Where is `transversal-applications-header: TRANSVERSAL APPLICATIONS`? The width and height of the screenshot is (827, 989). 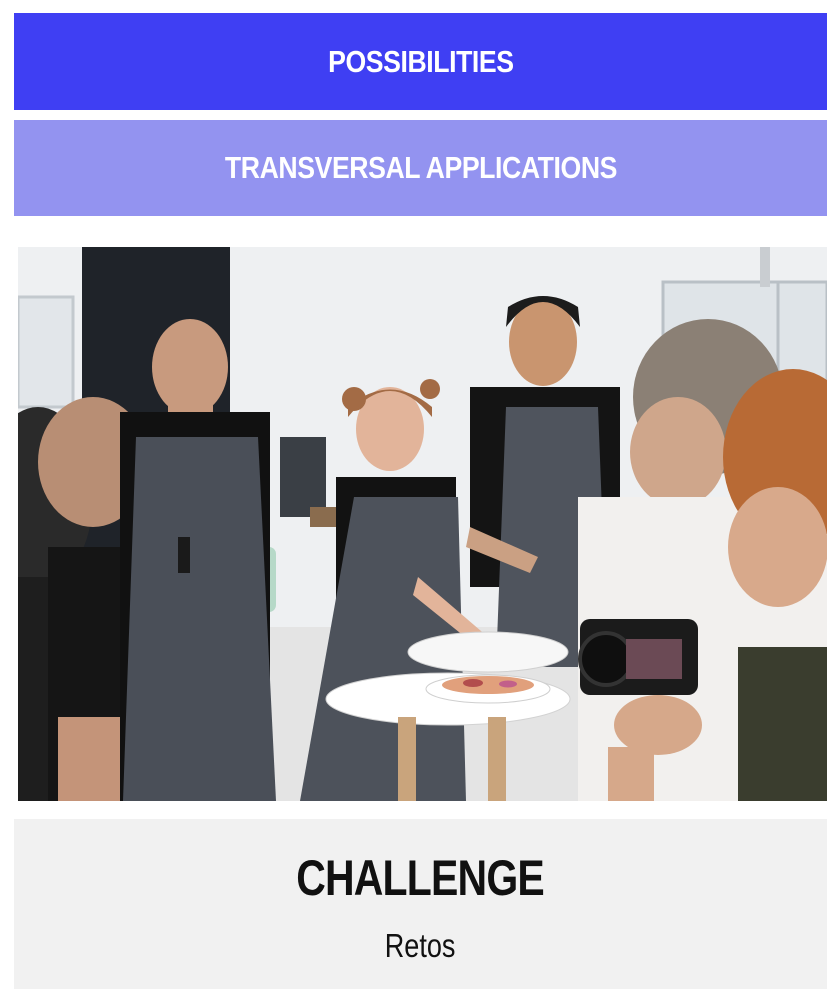
transversal-applications-header: TRANSVERSAL APPLICATIONS is located at coordinates (420, 168).